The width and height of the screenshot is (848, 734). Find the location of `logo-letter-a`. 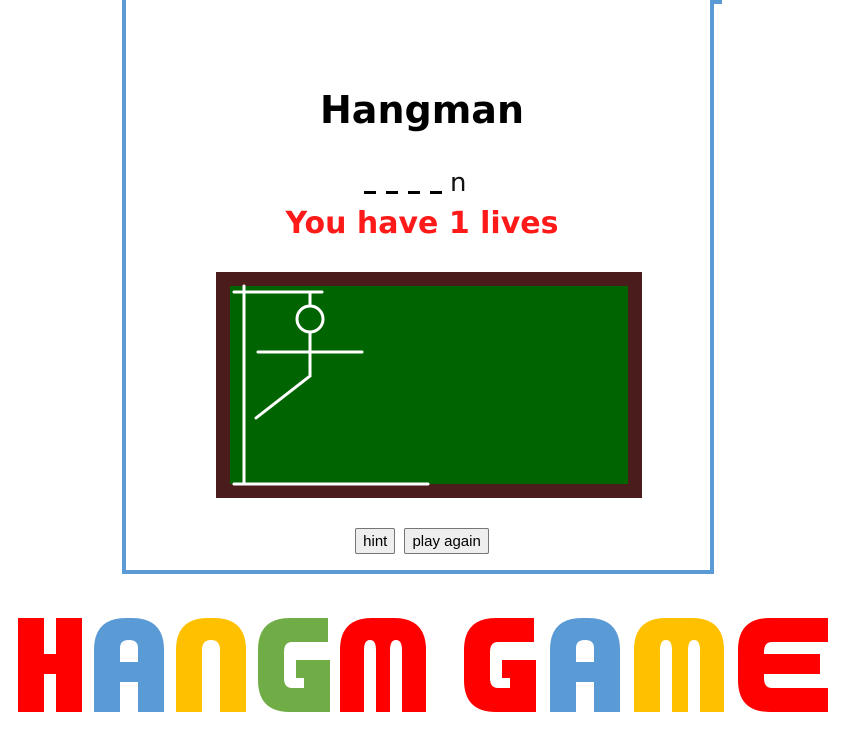

logo-letter-a is located at coordinates (129, 665).